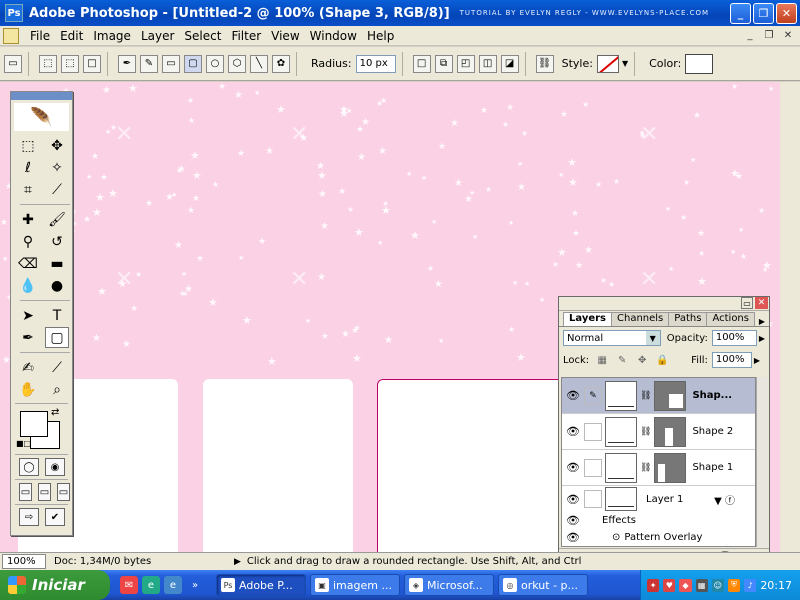  Describe the element at coordinates (669, 585) in the screenshot. I see `tray-heart-icon: ♥` at that location.